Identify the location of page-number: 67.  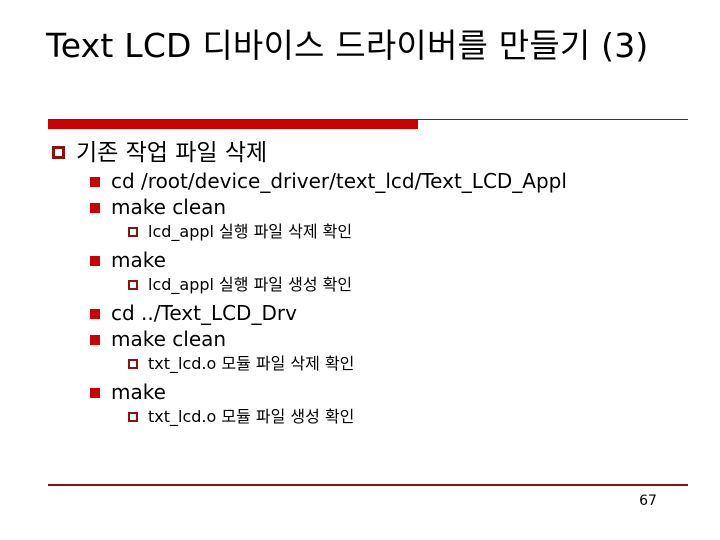
(648, 501).